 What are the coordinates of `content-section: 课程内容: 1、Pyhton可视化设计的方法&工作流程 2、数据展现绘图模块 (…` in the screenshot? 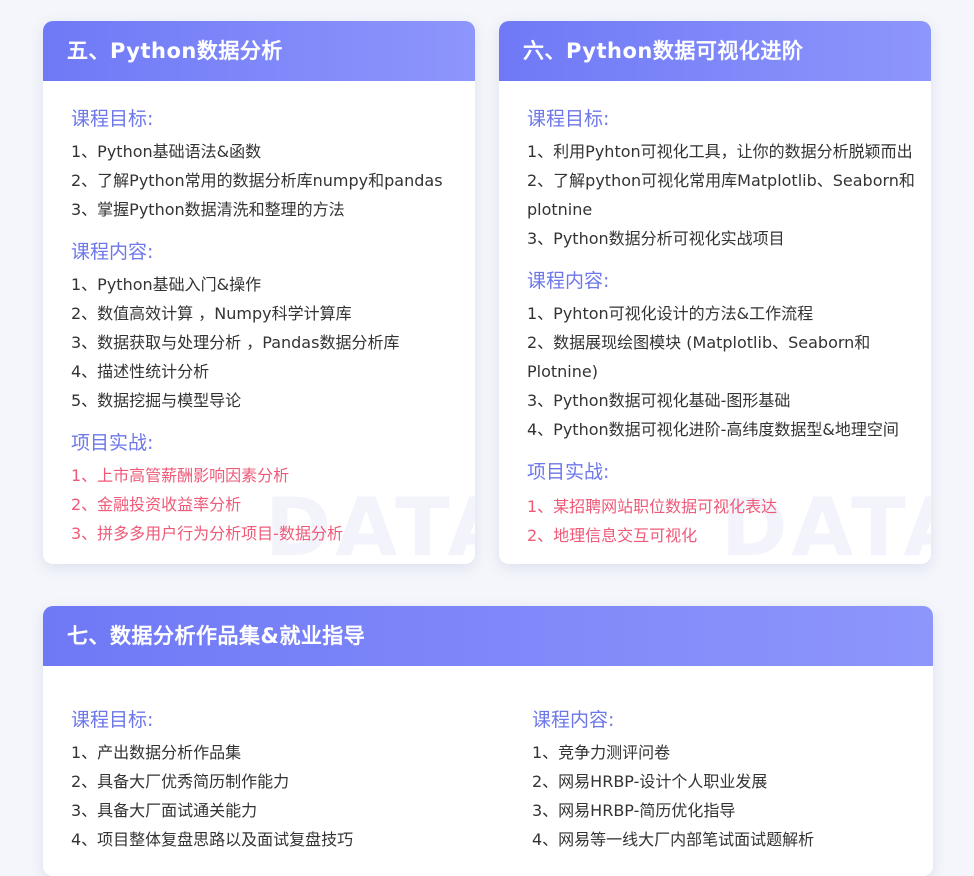 It's located at (729, 355).